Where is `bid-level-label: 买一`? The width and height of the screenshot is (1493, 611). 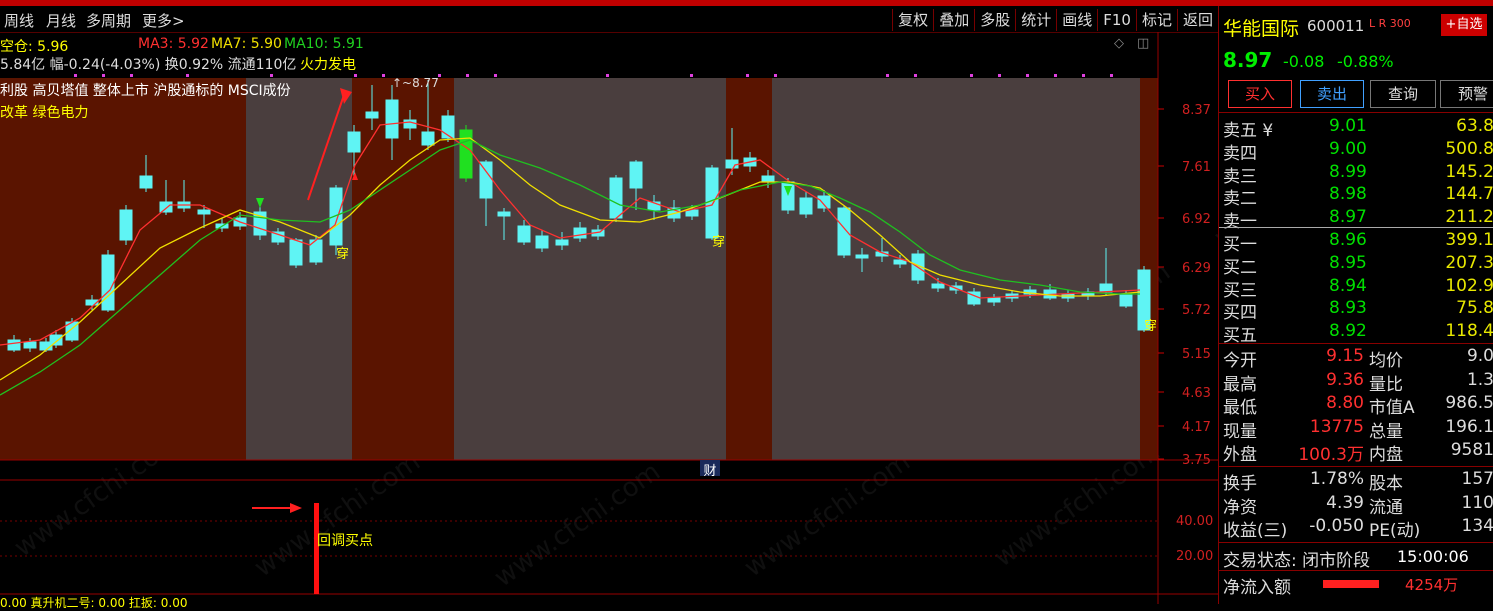
bid-level-label: 买一 is located at coordinates (1240, 242).